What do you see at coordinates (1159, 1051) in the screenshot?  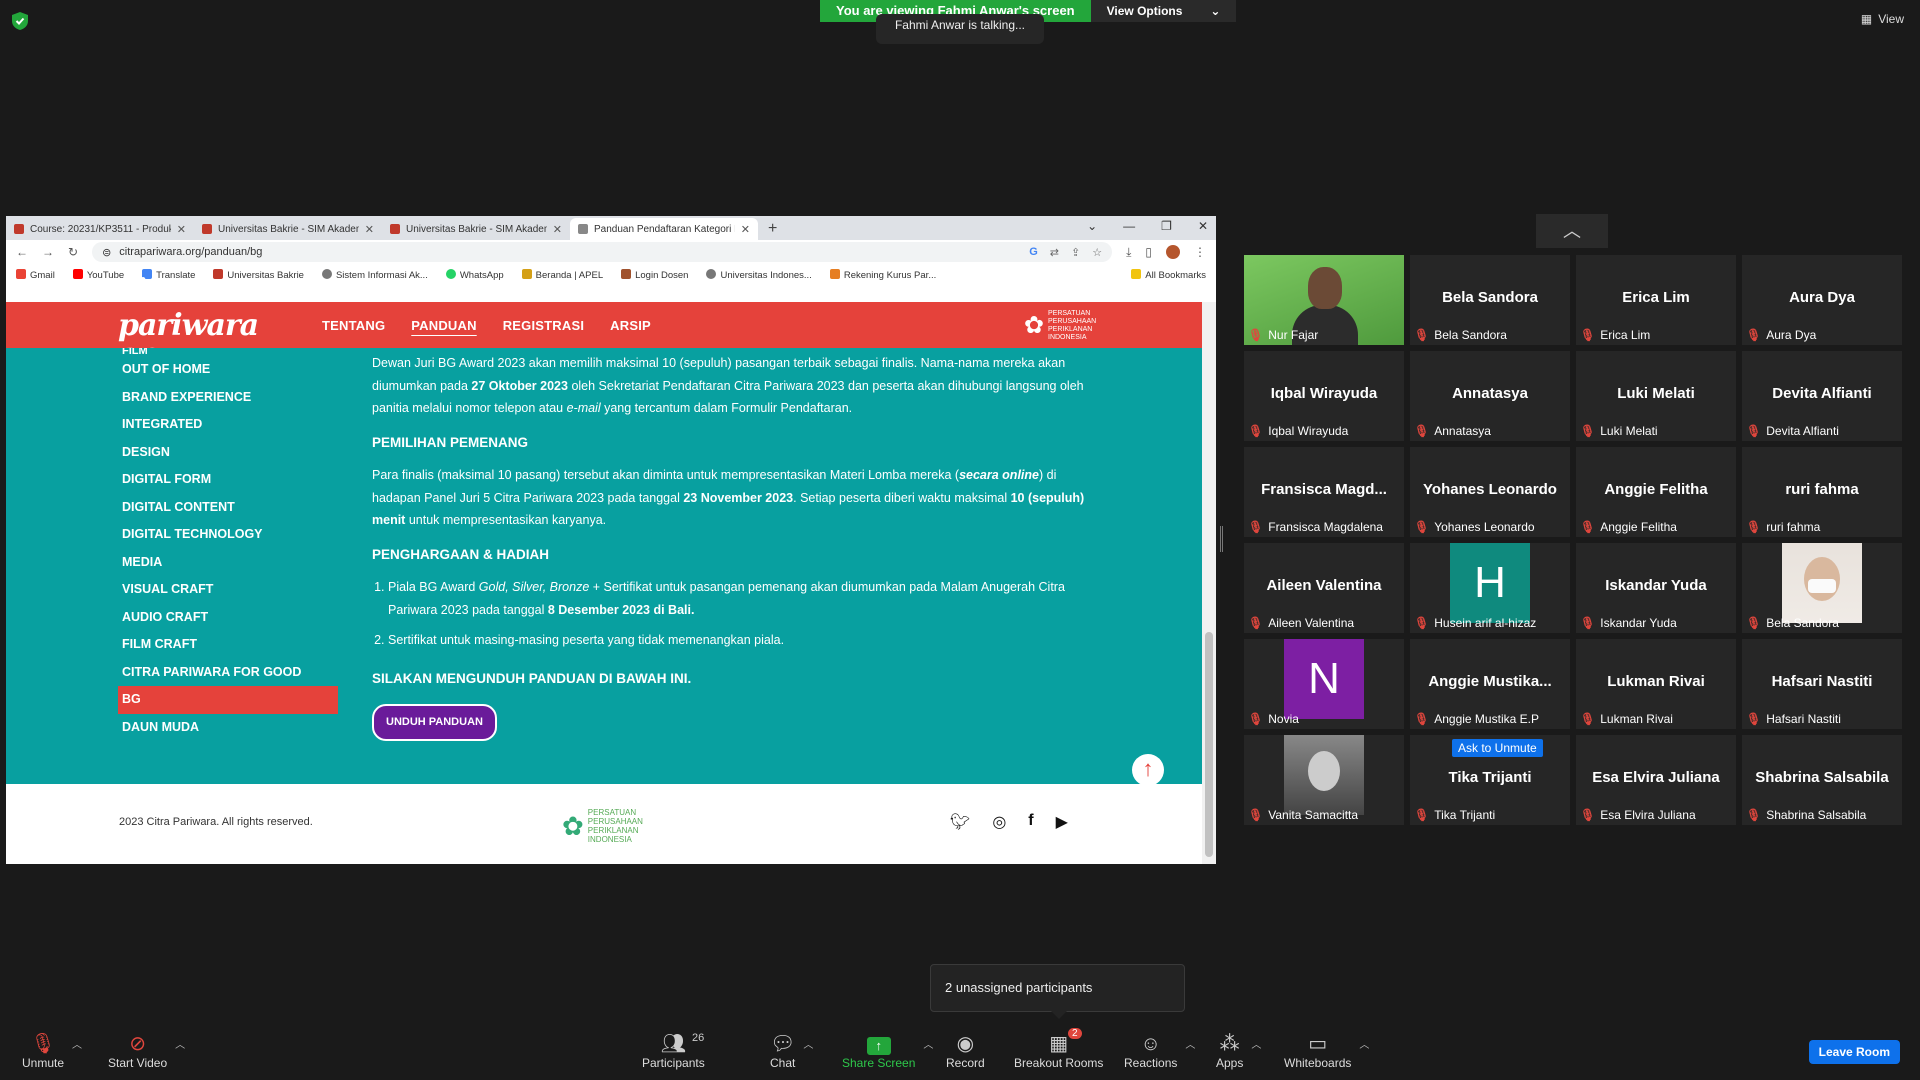 I see `reactions-button: ☺ Reactions ︿` at bounding box center [1159, 1051].